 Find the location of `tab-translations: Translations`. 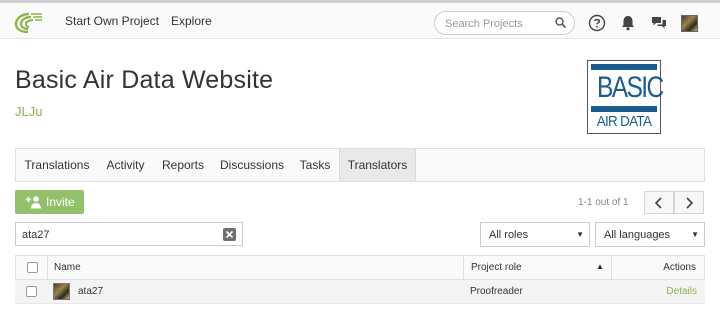

tab-translations: Translations is located at coordinates (57, 165).